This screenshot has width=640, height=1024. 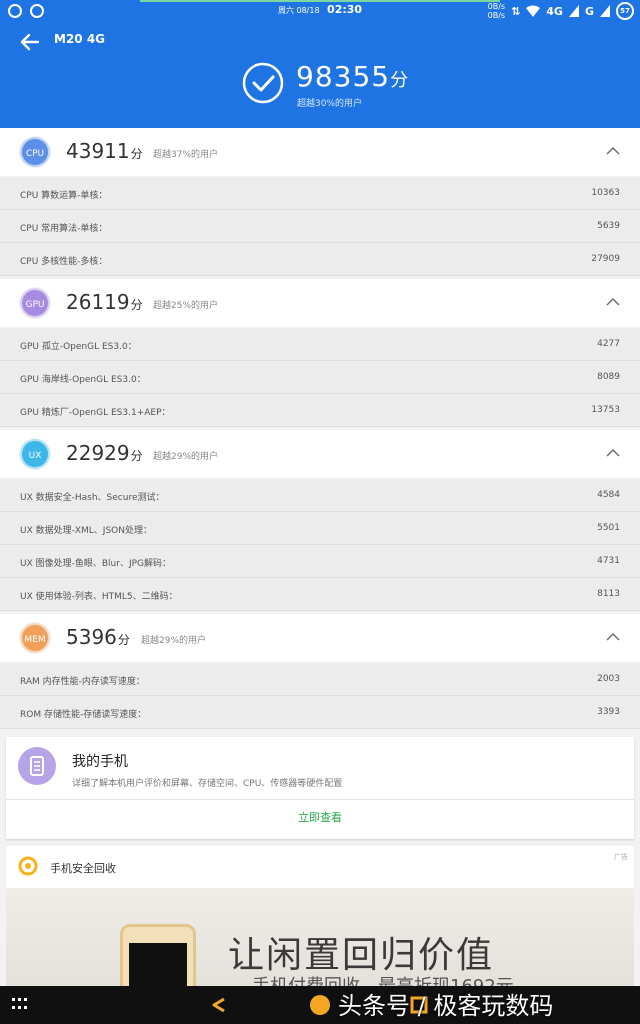 I want to click on total-score: 98355分, so click(x=352, y=76).